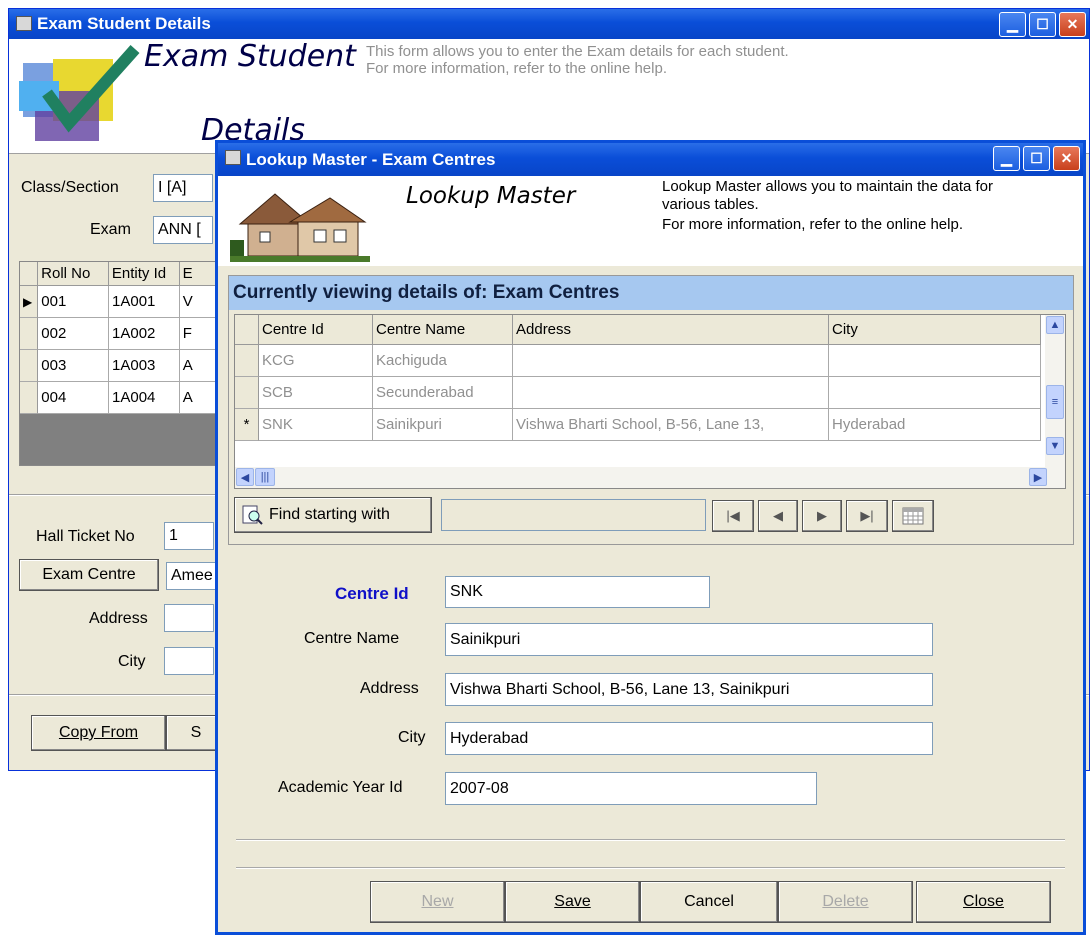 The width and height of the screenshot is (1090, 935). Describe the element at coordinates (29, 302) in the screenshot. I see `row-marker: ▶` at that location.